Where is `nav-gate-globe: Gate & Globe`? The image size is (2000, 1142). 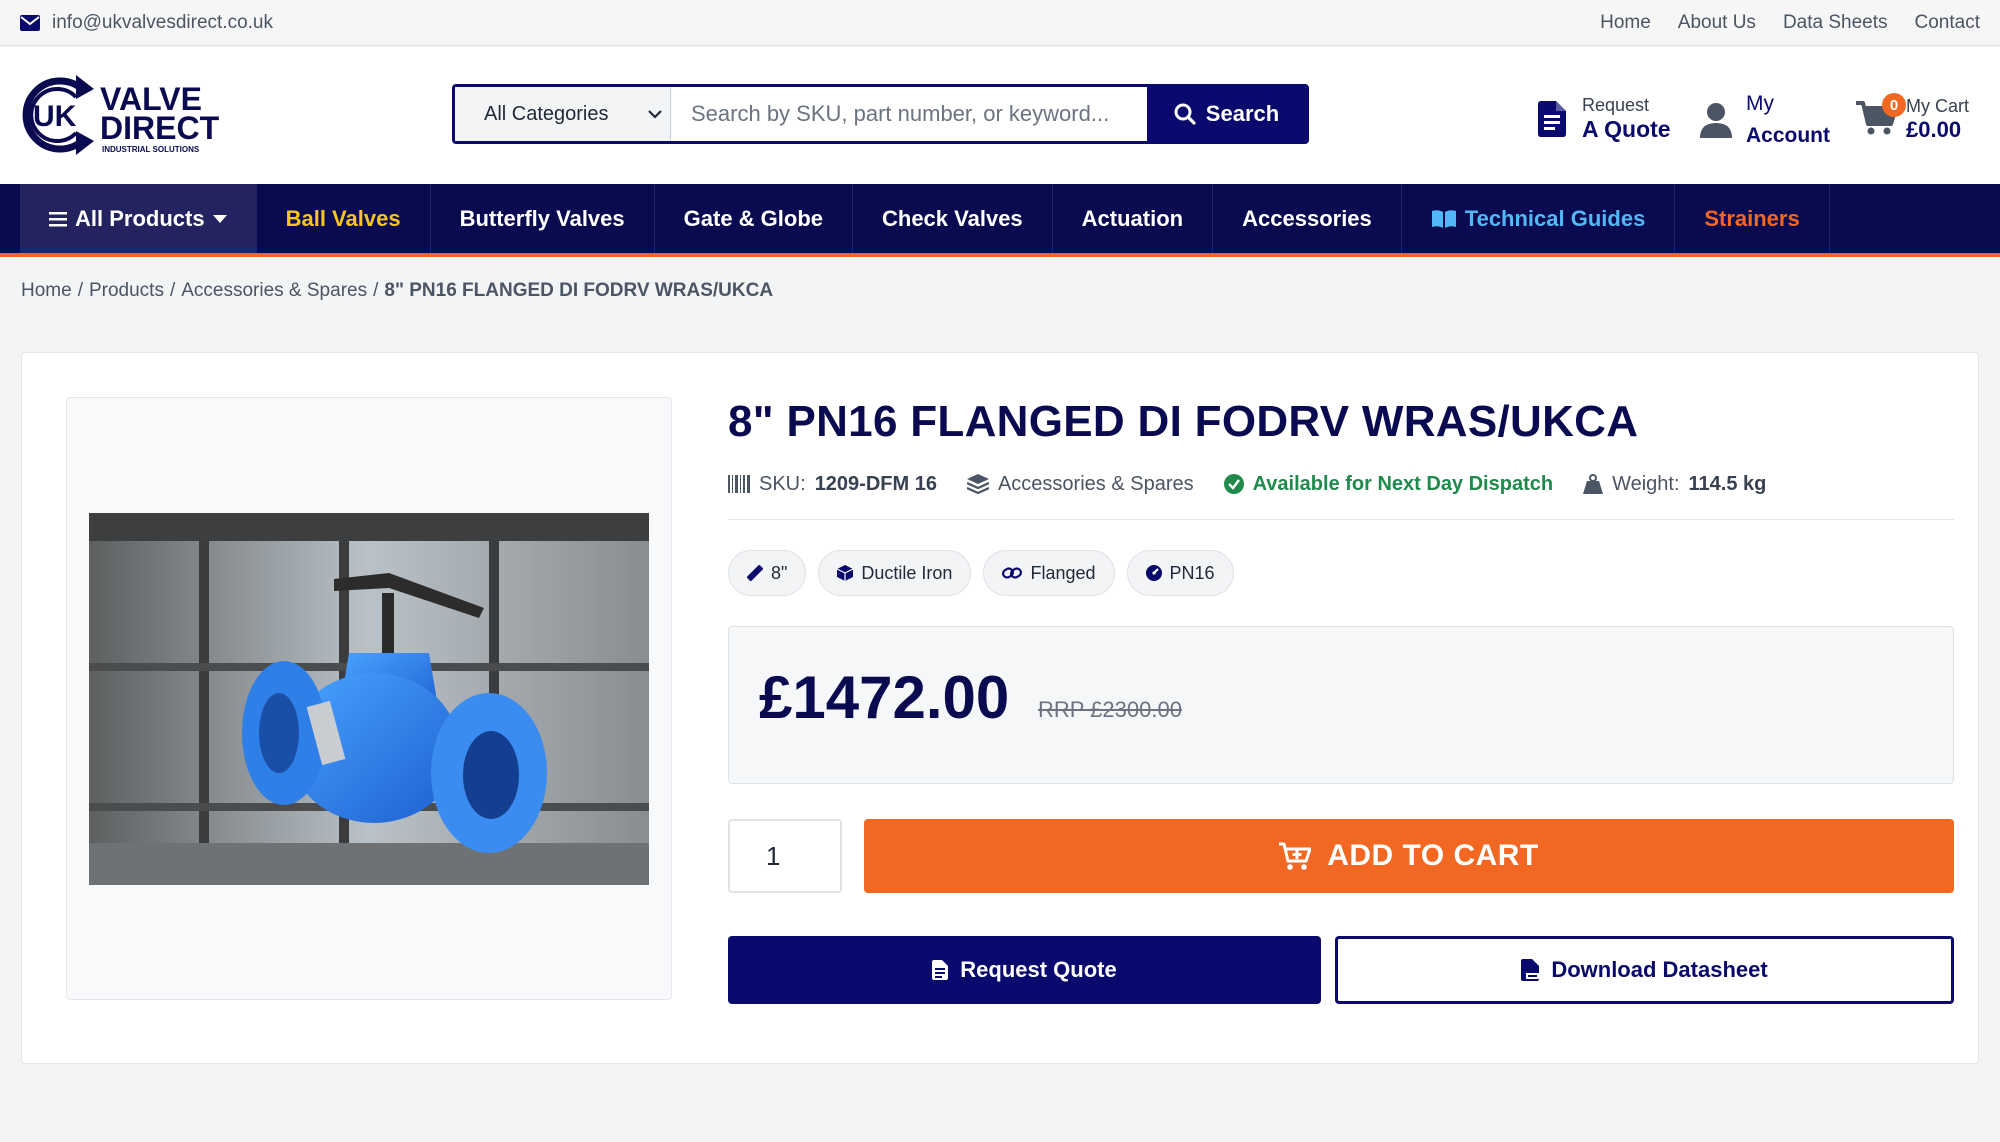
nav-gate-globe: Gate & Globe is located at coordinates (754, 218).